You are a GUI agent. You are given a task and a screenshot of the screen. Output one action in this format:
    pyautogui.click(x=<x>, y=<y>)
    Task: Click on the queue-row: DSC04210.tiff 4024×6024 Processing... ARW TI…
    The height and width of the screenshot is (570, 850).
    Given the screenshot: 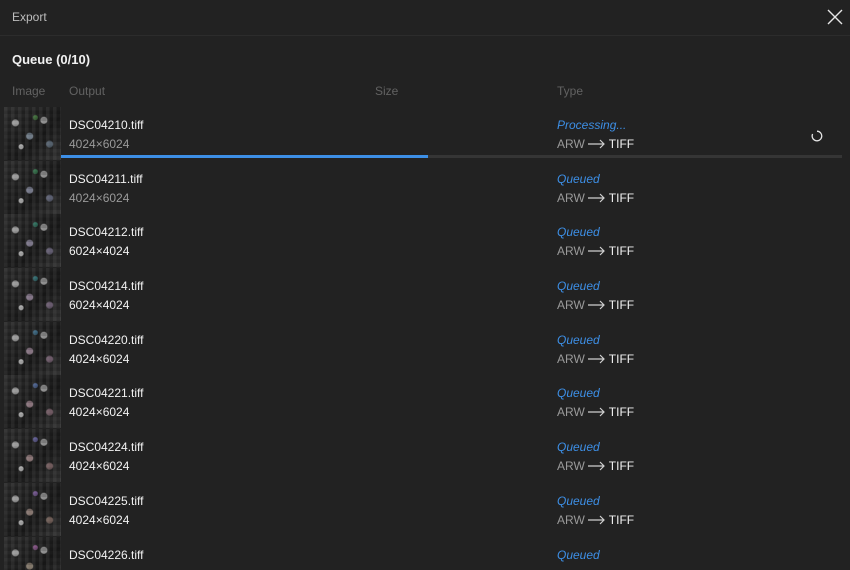 What is the action you would take?
    pyautogui.click(x=425, y=134)
    